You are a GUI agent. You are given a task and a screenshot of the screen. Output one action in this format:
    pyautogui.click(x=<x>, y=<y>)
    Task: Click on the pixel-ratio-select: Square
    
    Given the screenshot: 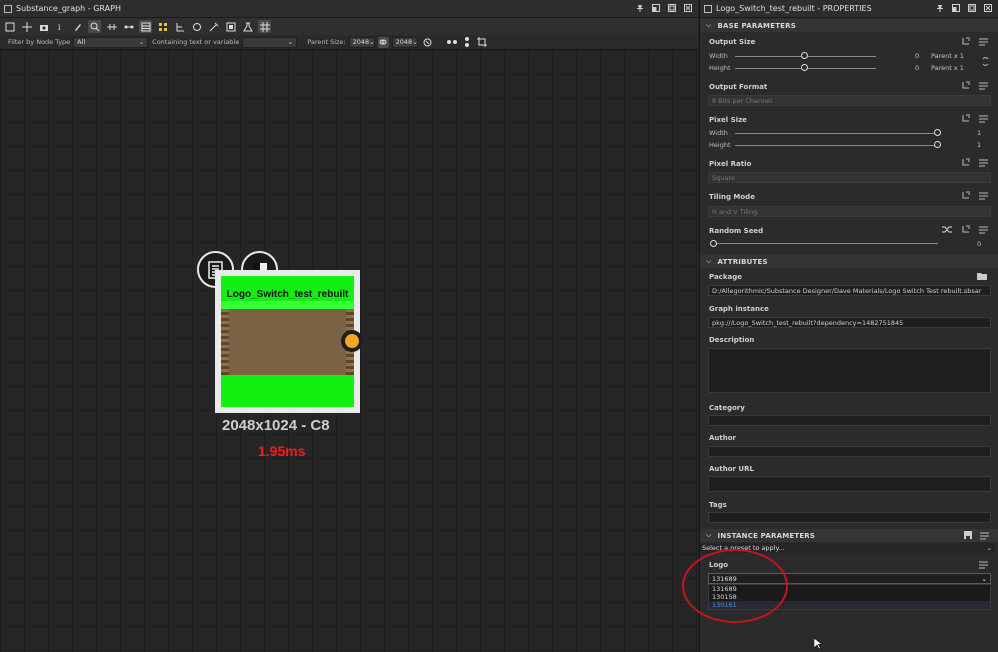 What is the action you would take?
    pyautogui.click(x=849, y=177)
    